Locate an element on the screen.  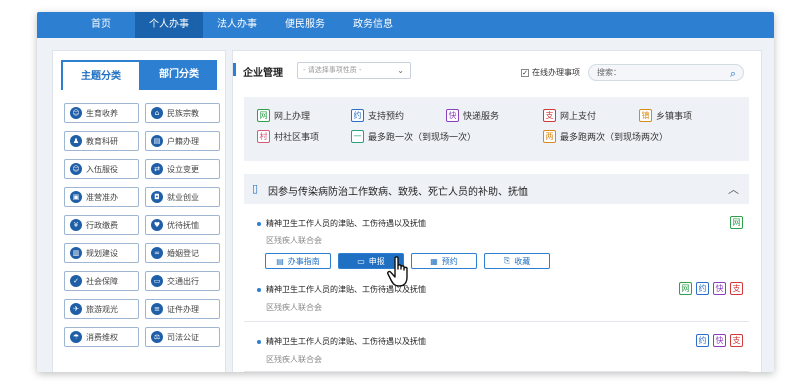
category-label: 交通出行 is located at coordinates (183, 281).